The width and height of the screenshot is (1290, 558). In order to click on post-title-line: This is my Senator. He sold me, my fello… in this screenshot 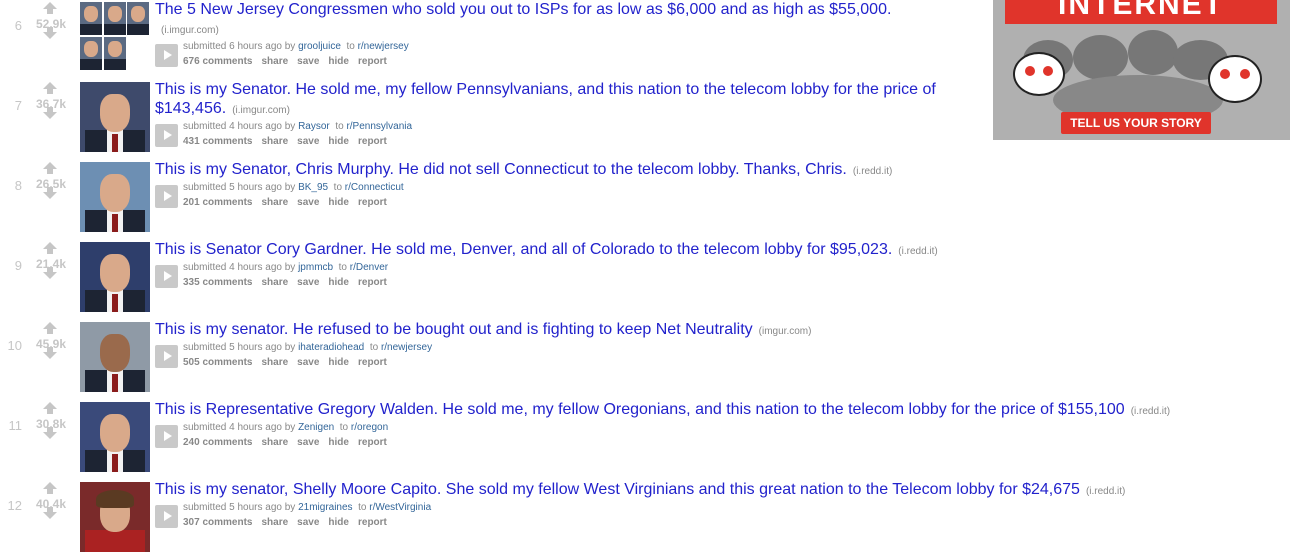, I will do `click(552, 100)`.